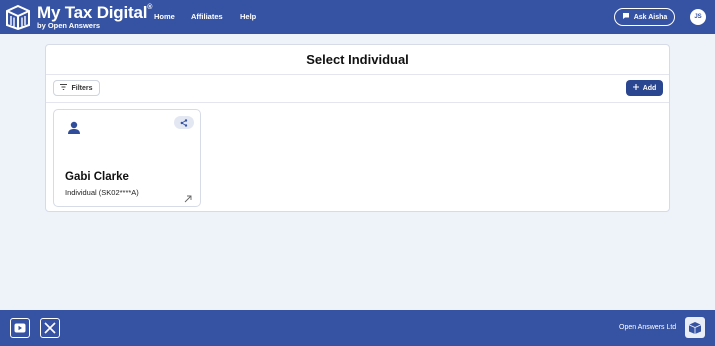 The height and width of the screenshot is (346, 715). Describe the element at coordinates (207, 16) in the screenshot. I see `nav-affiliates: Affiliates` at that location.